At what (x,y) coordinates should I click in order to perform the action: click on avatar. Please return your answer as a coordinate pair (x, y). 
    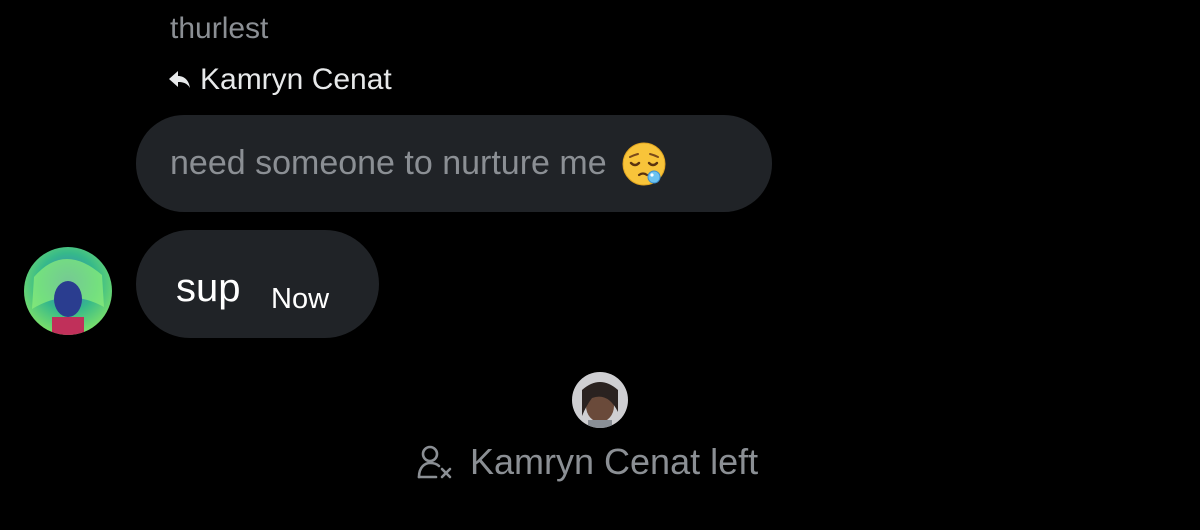
    Looking at the image, I should click on (68, 291).